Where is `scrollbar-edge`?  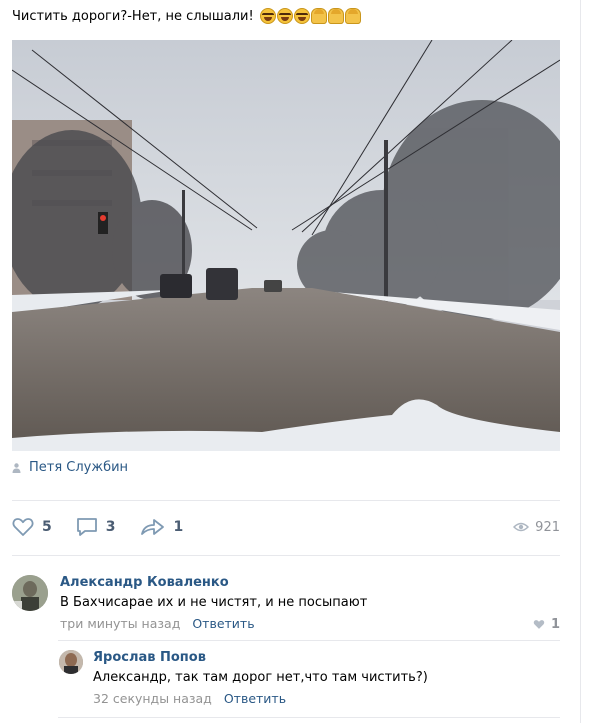
scrollbar-edge is located at coordinates (580, 361).